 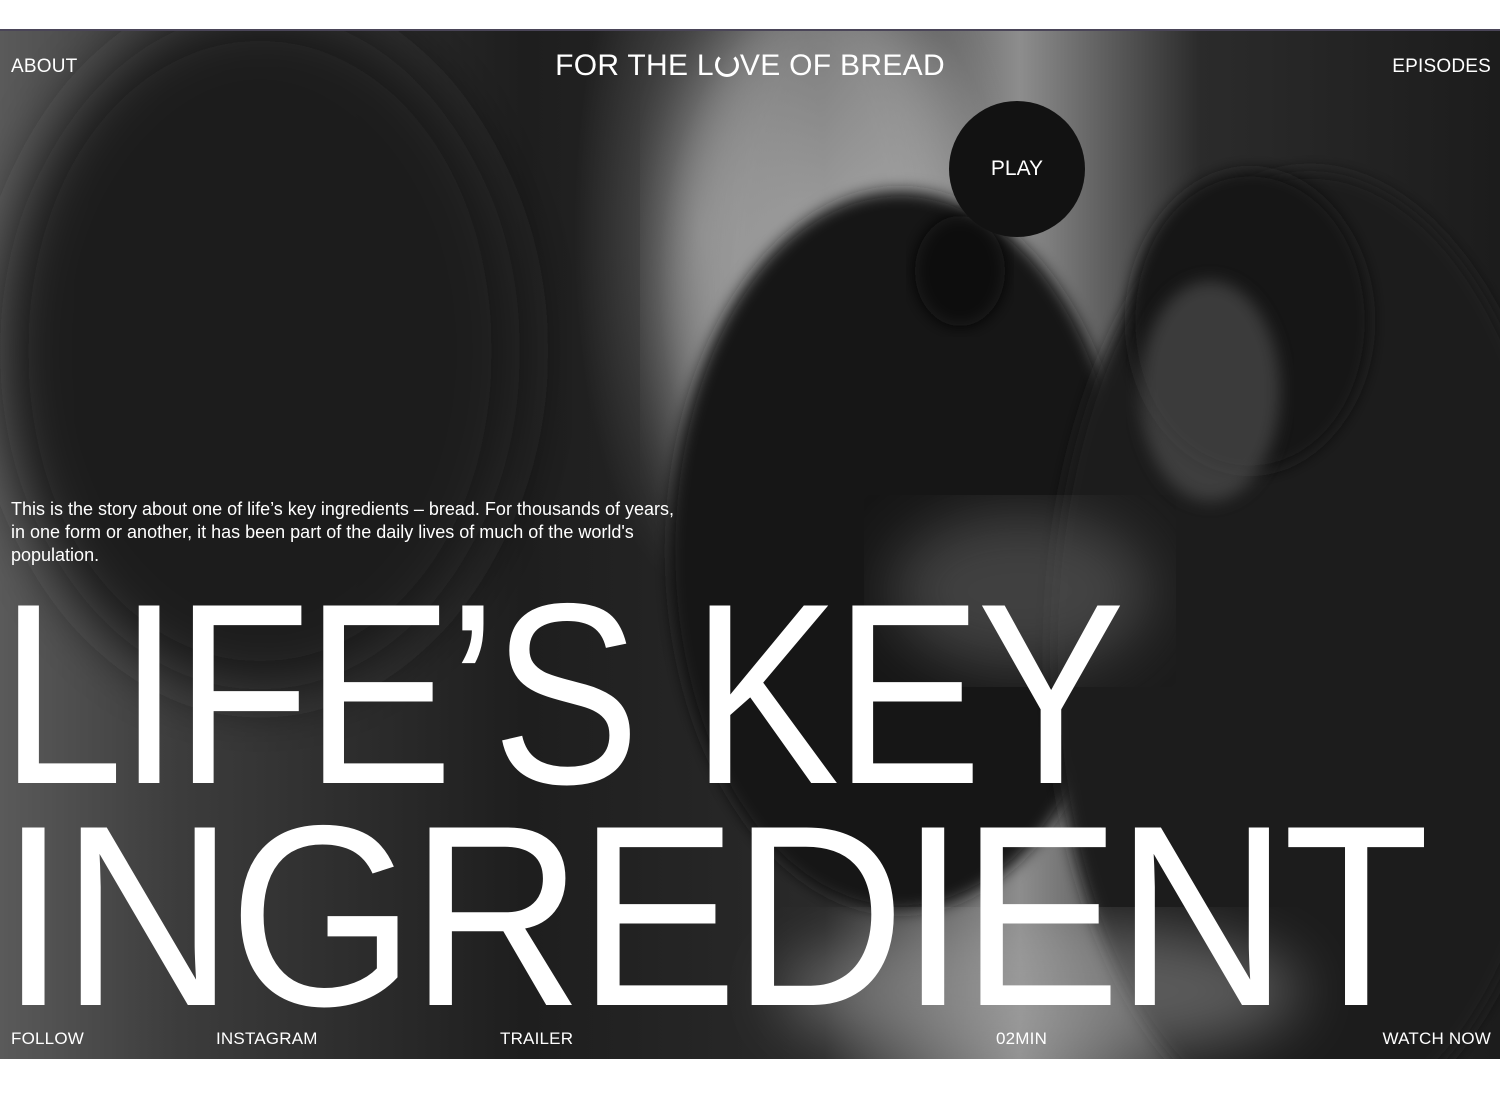 What do you see at coordinates (960, 271) in the screenshot?
I see `woman-hair-bun` at bounding box center [960, 271].